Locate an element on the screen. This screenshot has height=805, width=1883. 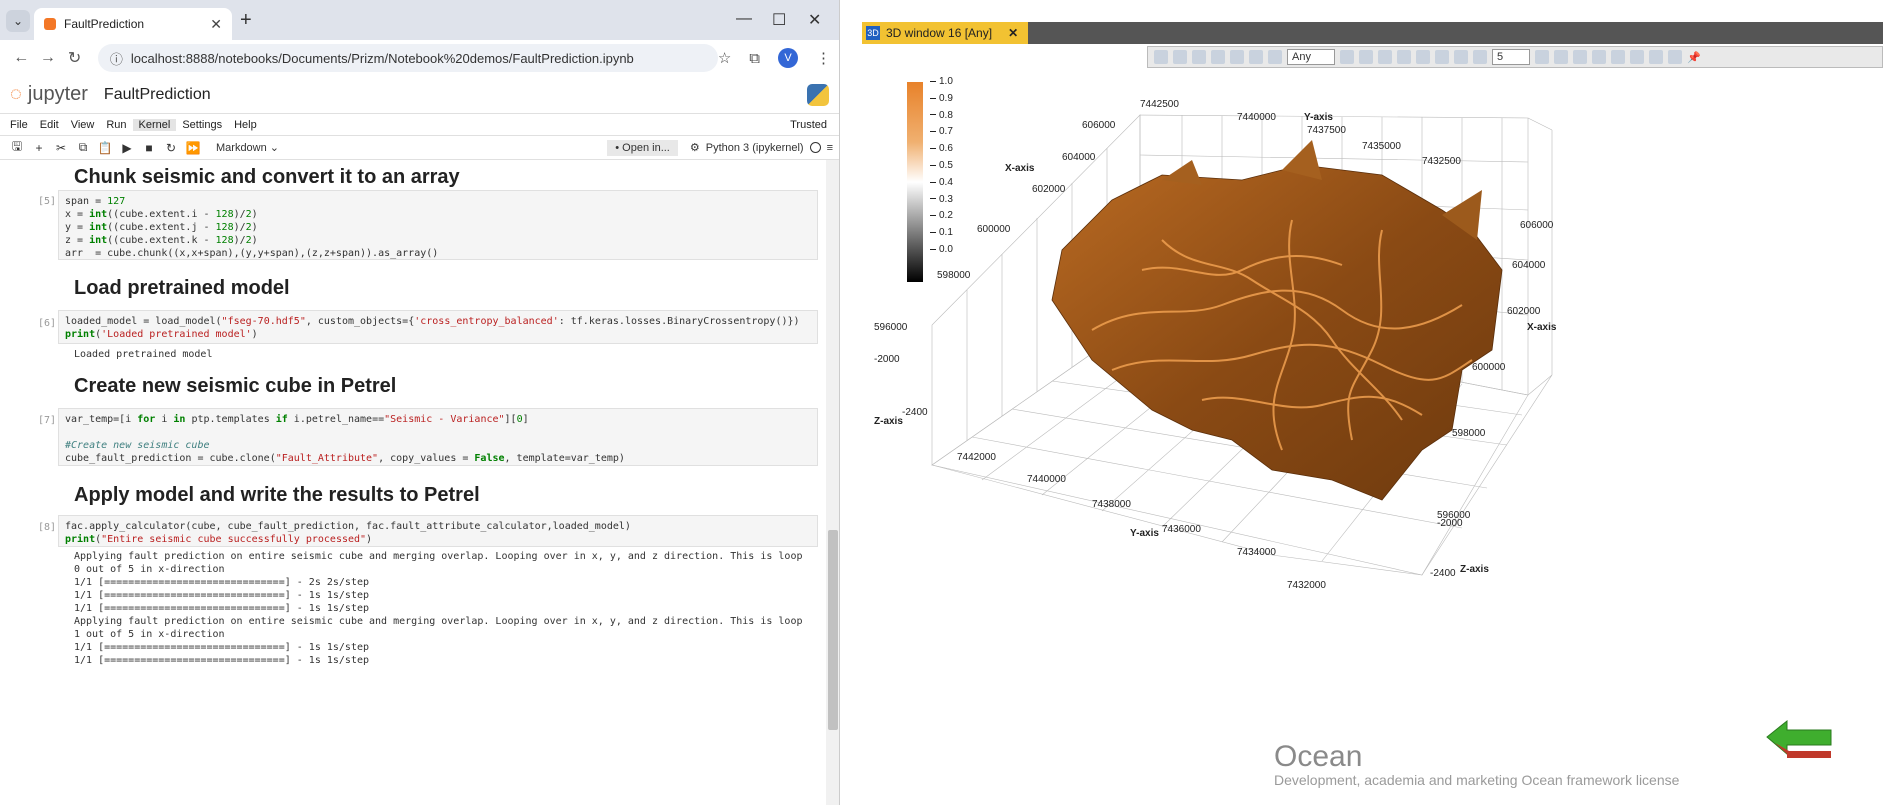
browser-tab: FaultPrediction ✕ is located at coordinates (133, 24).